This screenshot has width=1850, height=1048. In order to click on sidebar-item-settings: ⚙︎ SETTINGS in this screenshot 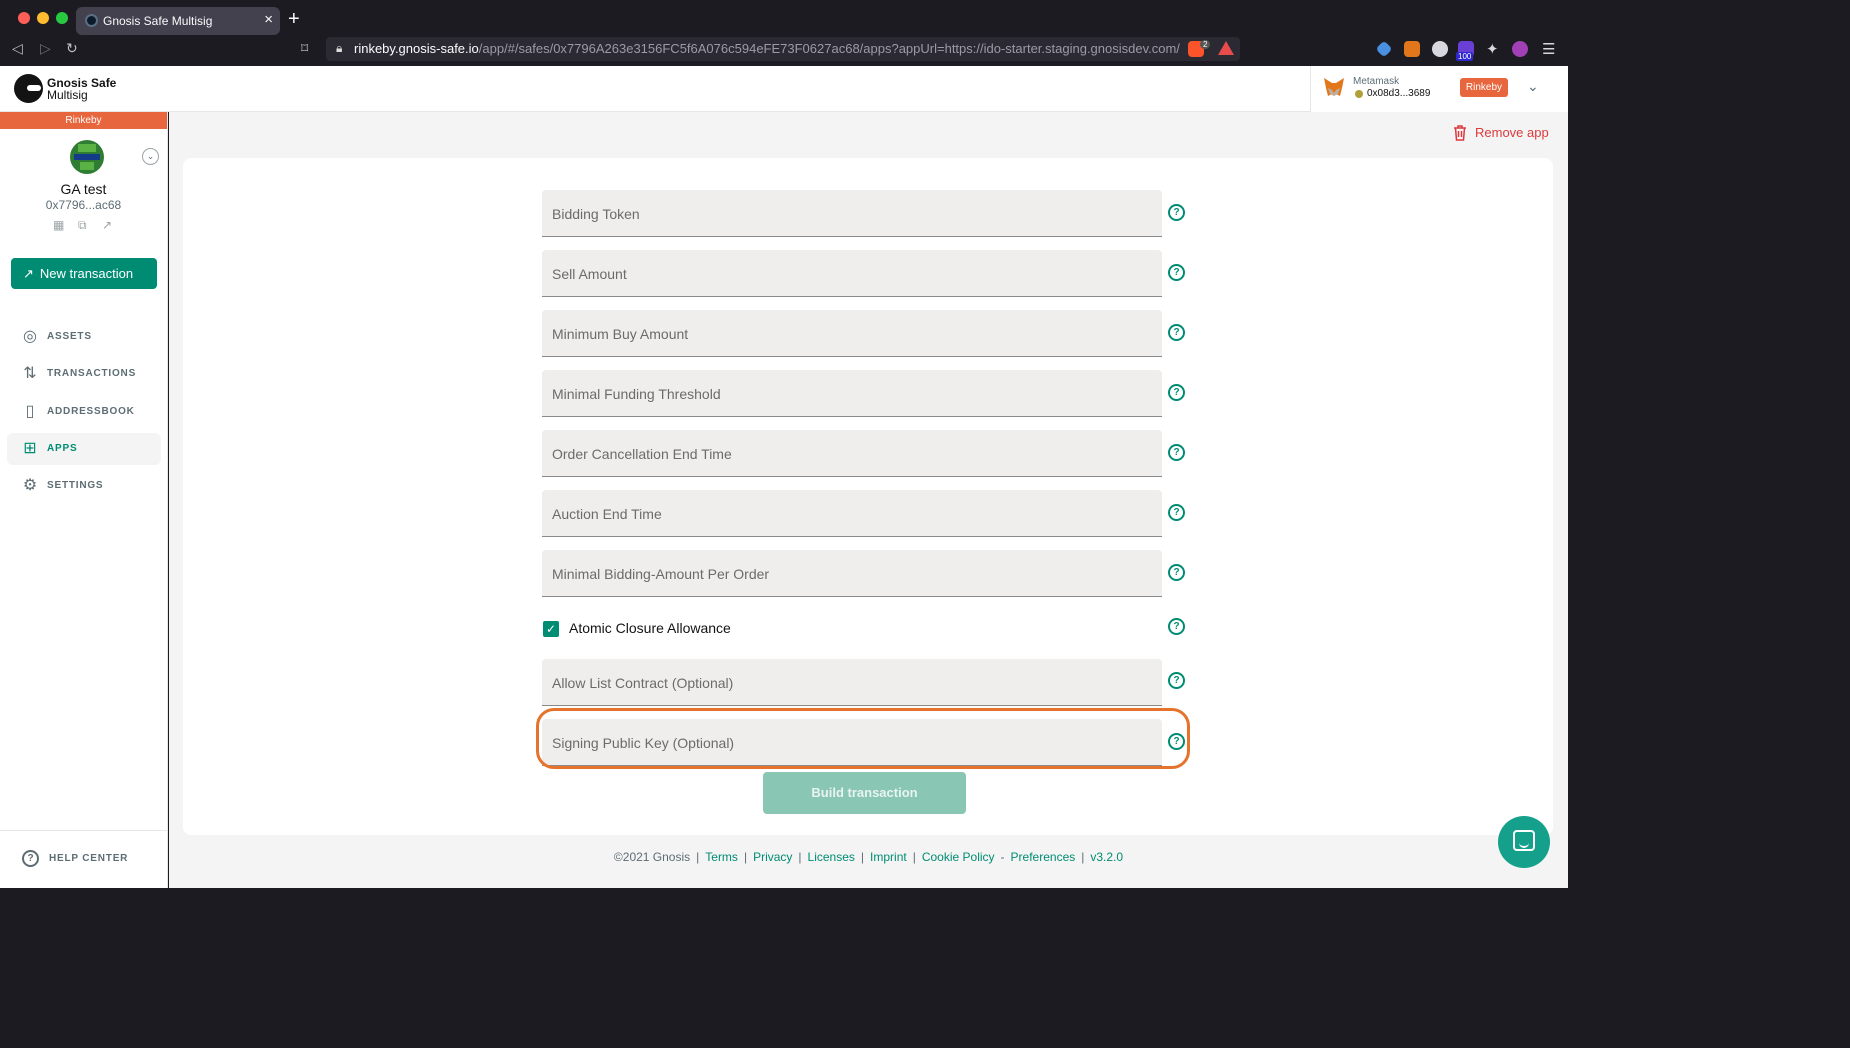, I will do `click(84, 486)`.